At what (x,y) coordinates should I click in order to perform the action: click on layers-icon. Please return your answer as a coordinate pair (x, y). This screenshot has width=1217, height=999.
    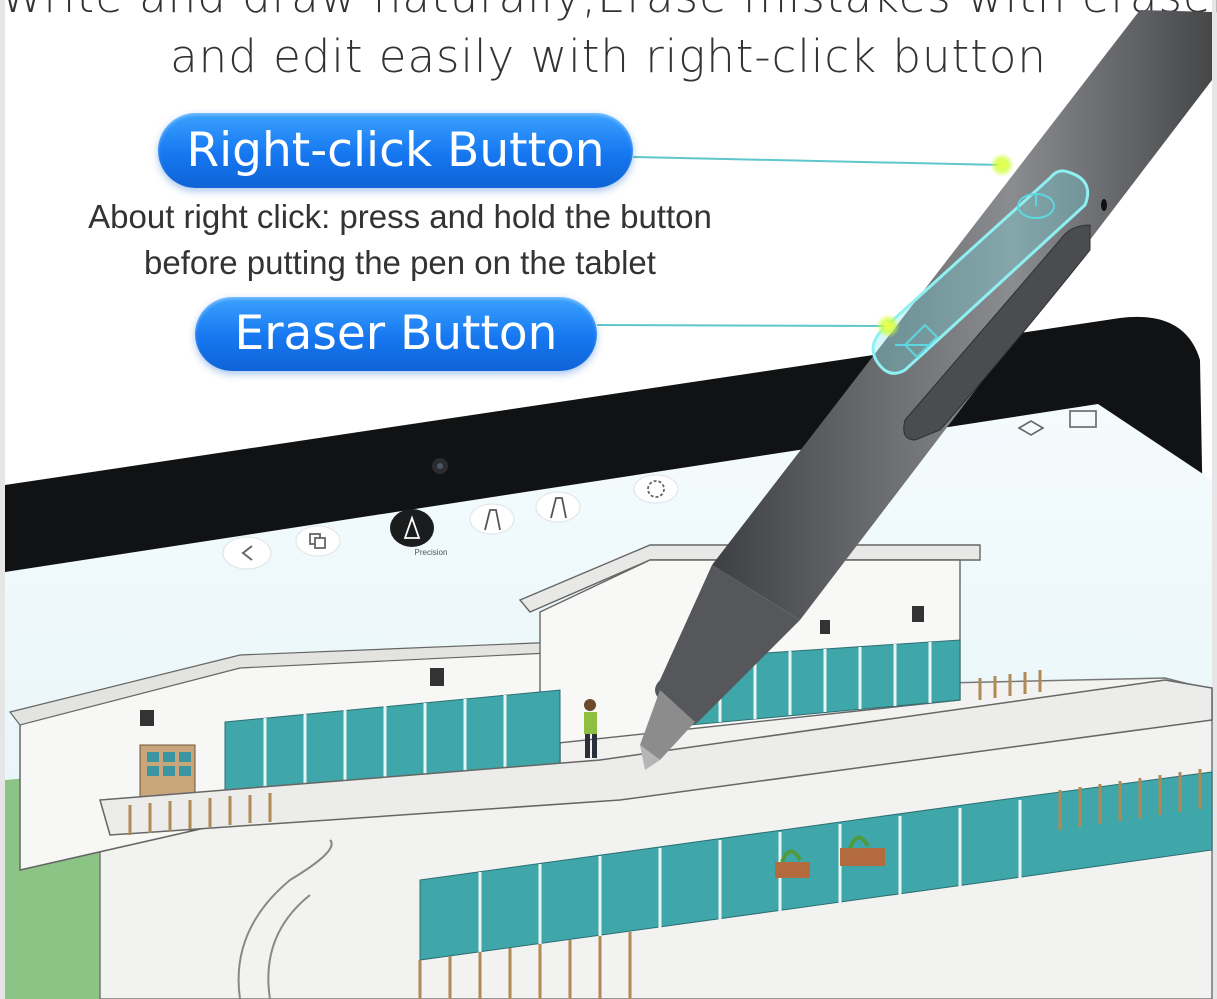
    Looking at the image, I should click on (318, 541).